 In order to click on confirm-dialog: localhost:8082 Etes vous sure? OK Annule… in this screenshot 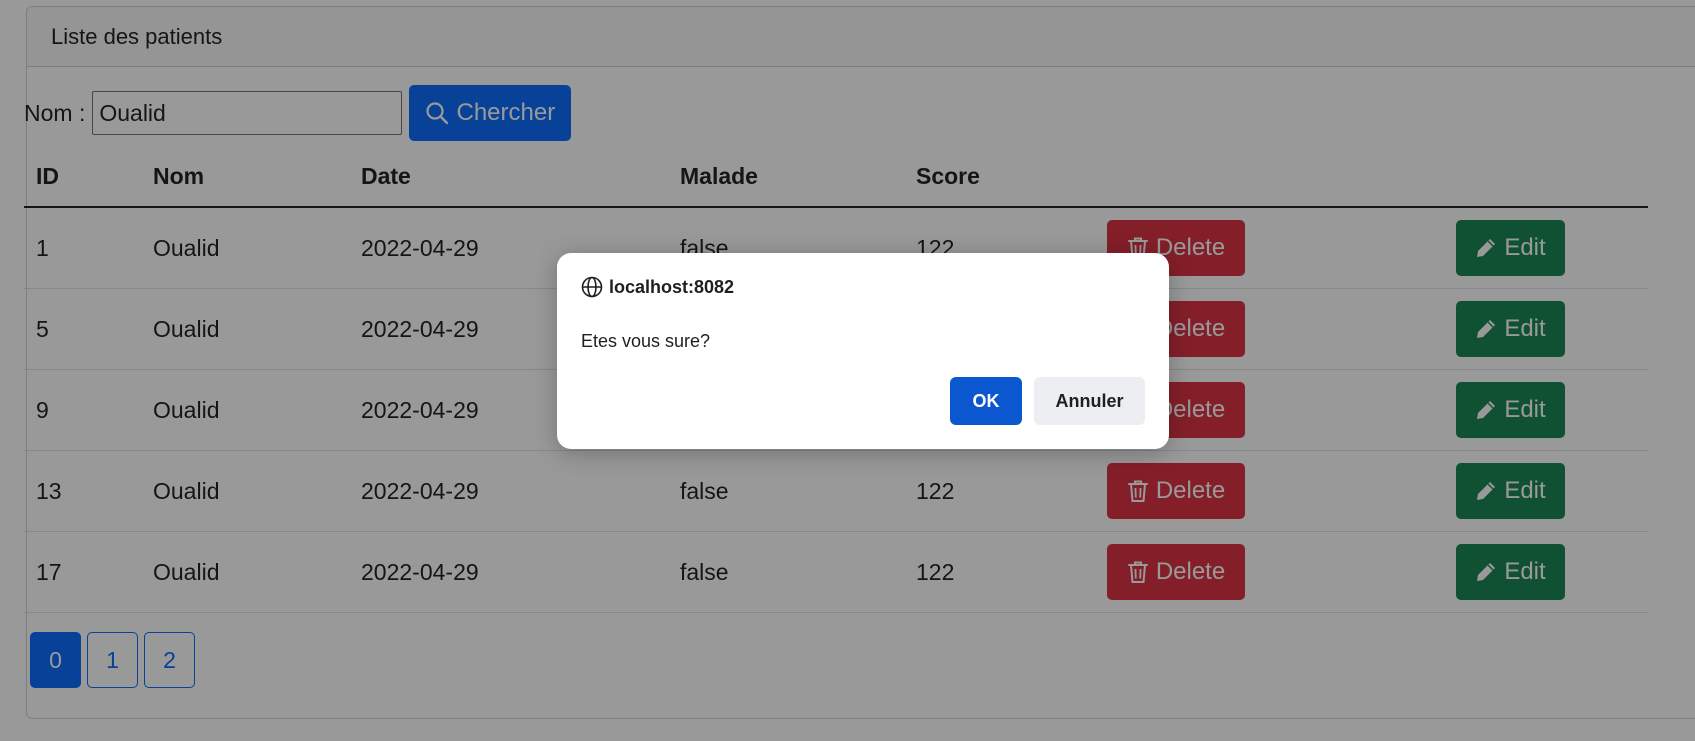, I will do `click(863, 351)`.